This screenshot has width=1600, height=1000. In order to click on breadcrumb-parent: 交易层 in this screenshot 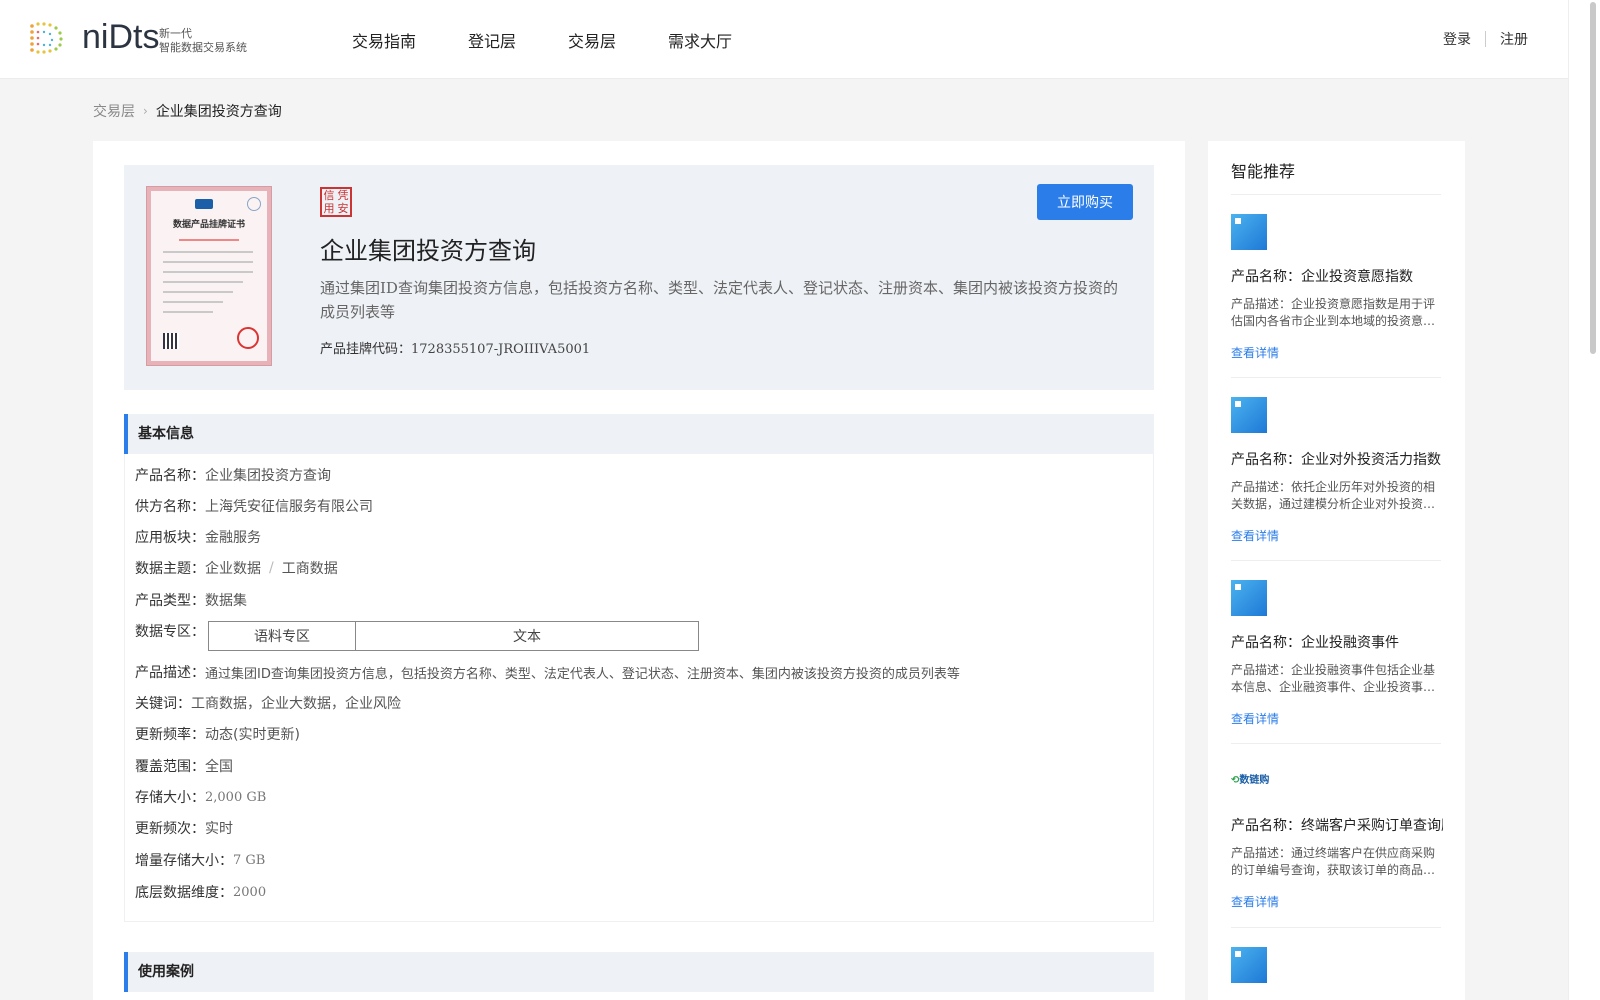, I will do `click(114, 111)`.